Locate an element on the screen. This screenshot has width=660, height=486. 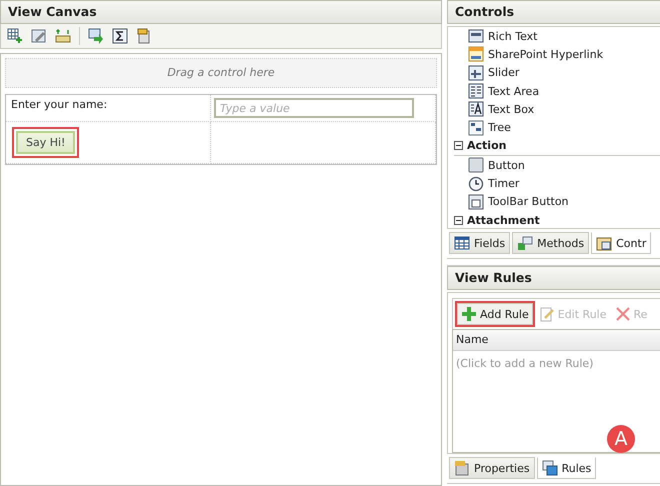
control-item: Button is located at coordinates (557, 165).